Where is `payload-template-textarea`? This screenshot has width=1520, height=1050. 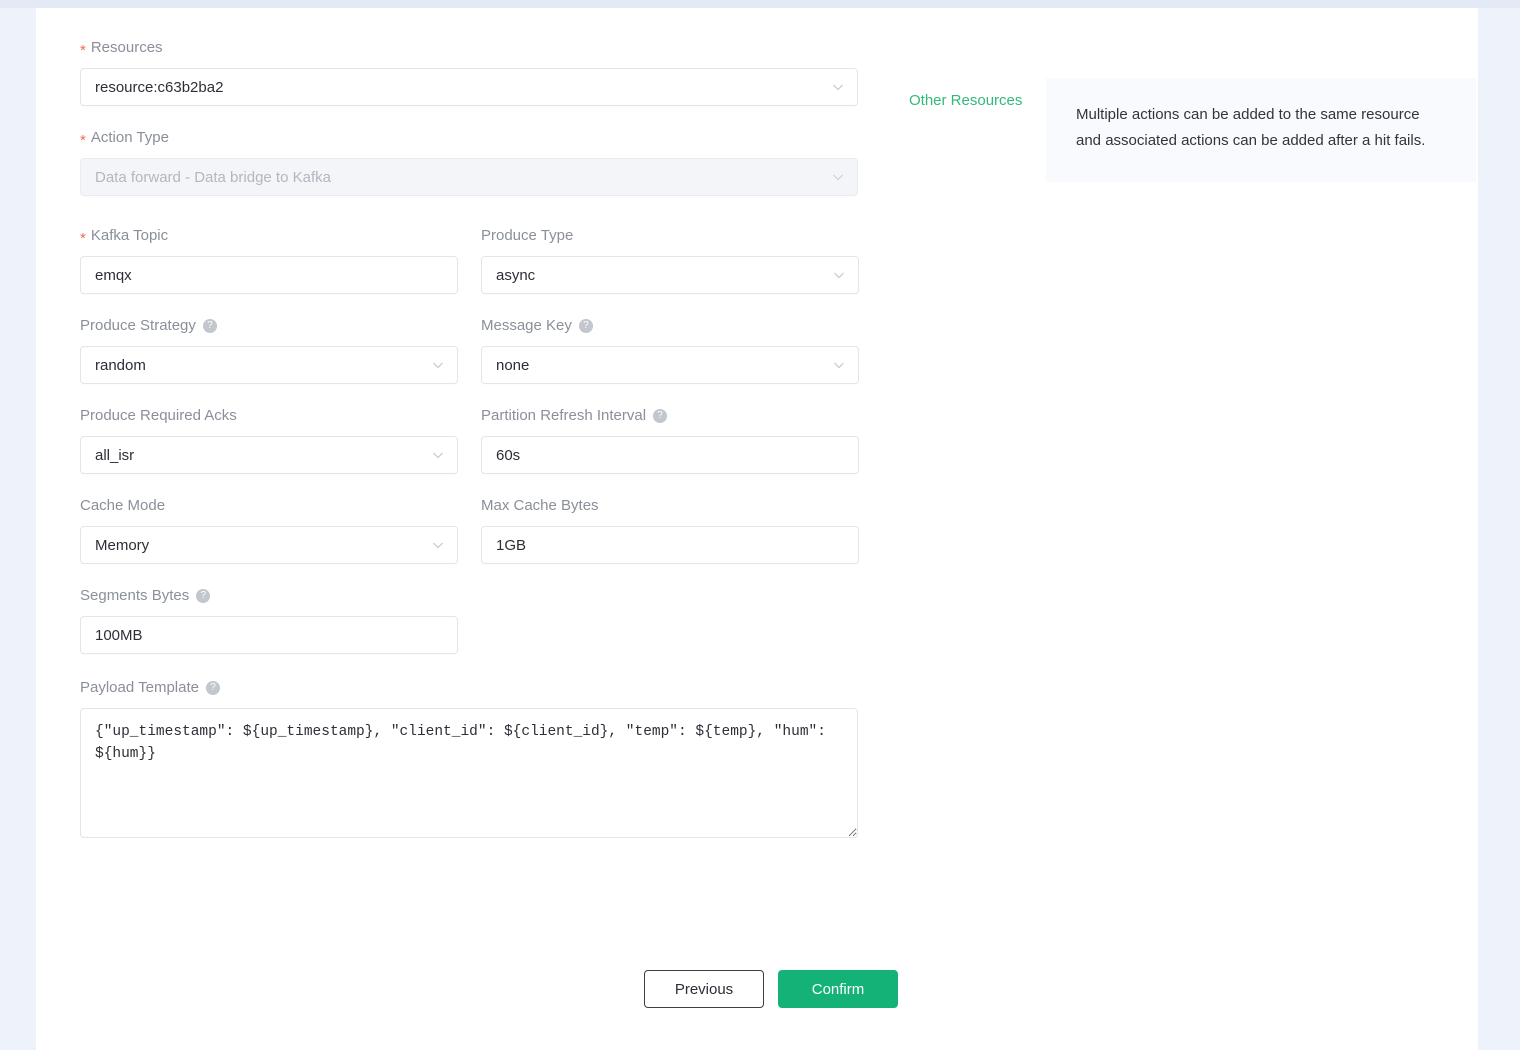
payload-template-textarea is located at coordinates (469, 773).